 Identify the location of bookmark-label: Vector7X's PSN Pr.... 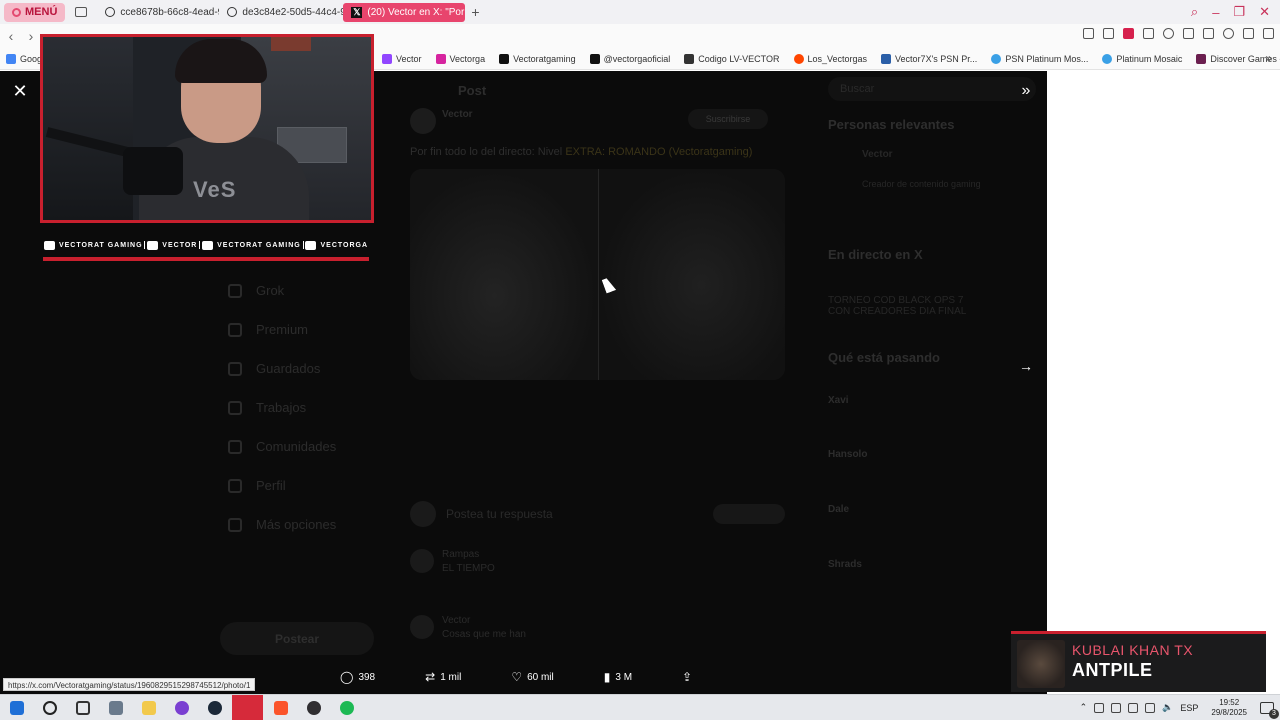
(936, 58).